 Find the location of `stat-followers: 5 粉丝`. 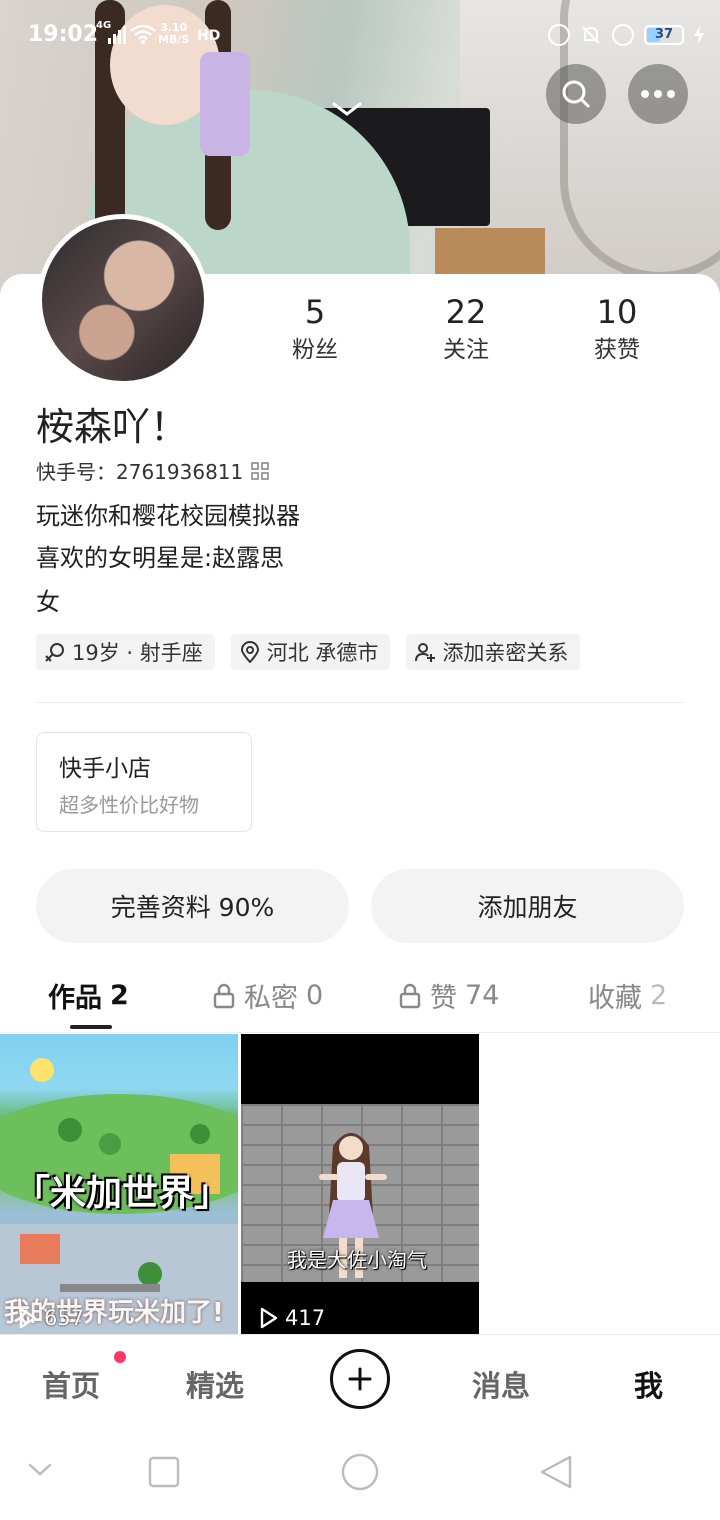

stat-followers: 5 粉丝 is located at coordinates (315, 330).